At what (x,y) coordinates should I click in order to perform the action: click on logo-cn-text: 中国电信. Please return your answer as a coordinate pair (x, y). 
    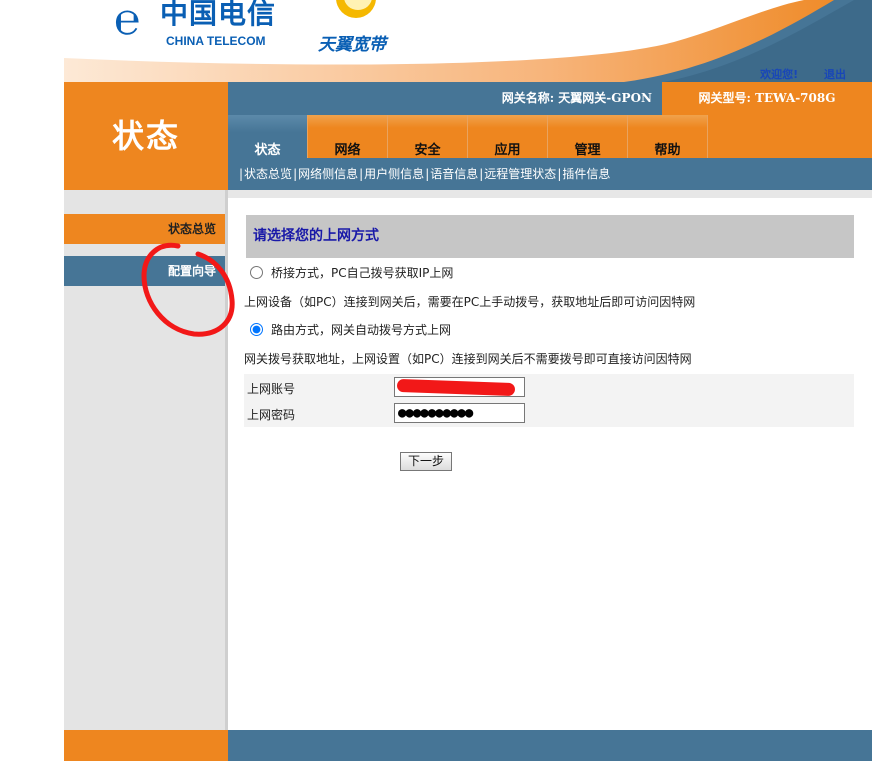
    Looking at the image, I should click on (218, 15).